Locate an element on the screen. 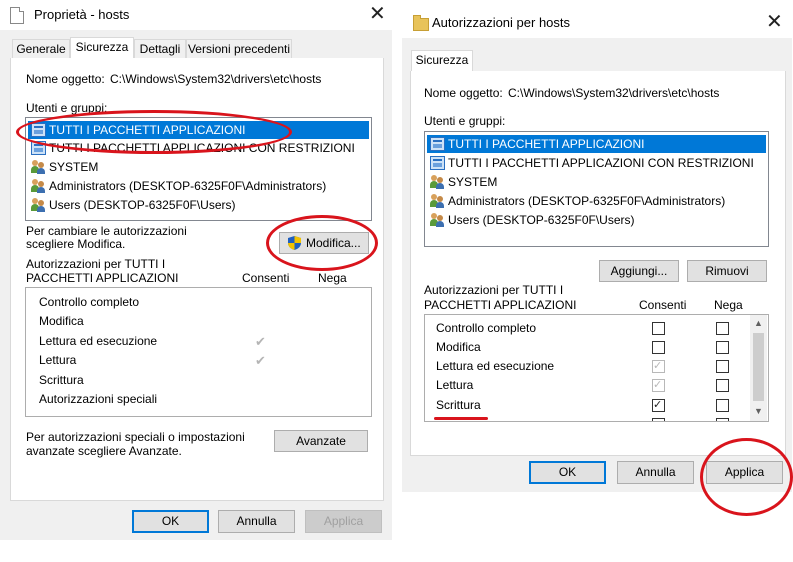 The image size is (793, 562). window-title: Proprietà - hosts is located at coordinates (82, 14).